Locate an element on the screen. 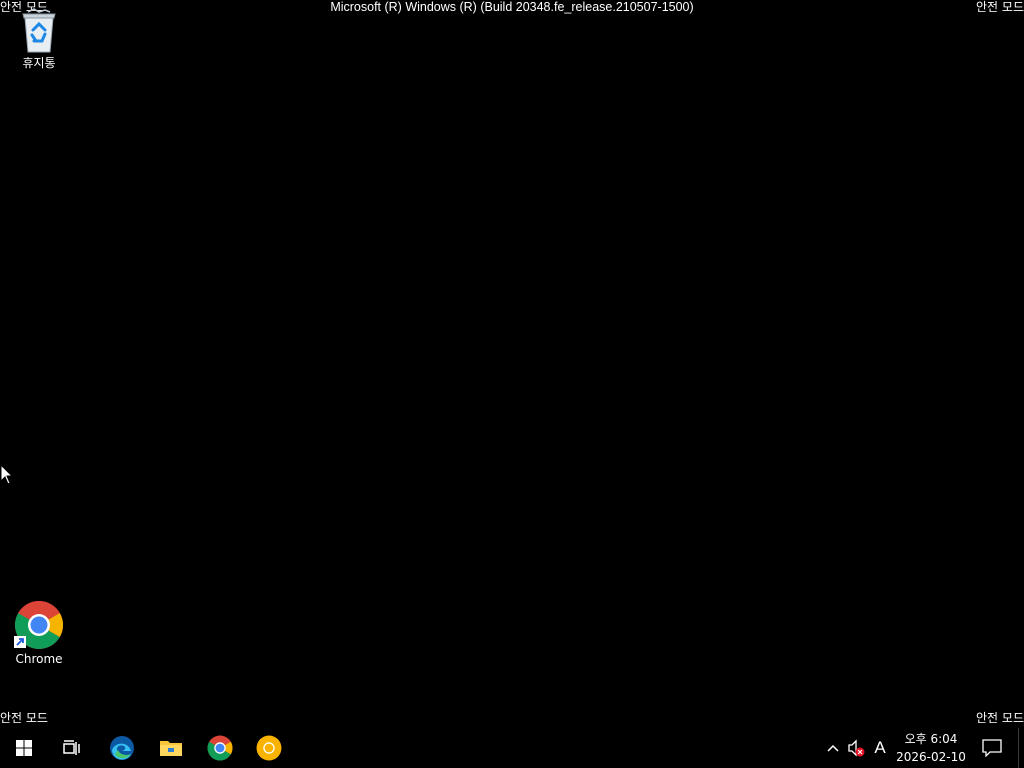 The height and width of the screenshot is (768, 1024). taskbar-edge-button is located at coordinates (122, 748).